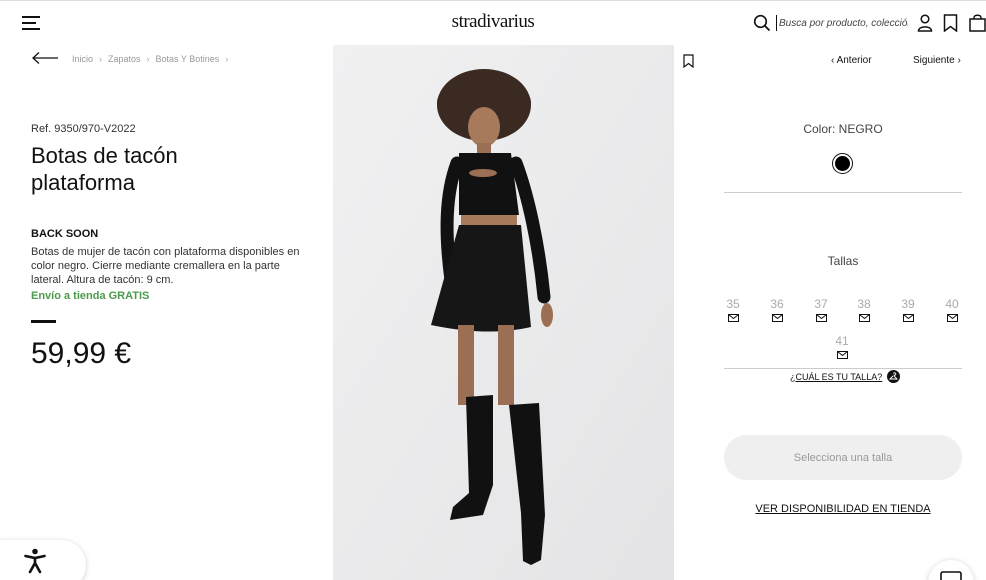  I want to click on save-product-icon, so click(688, 61).